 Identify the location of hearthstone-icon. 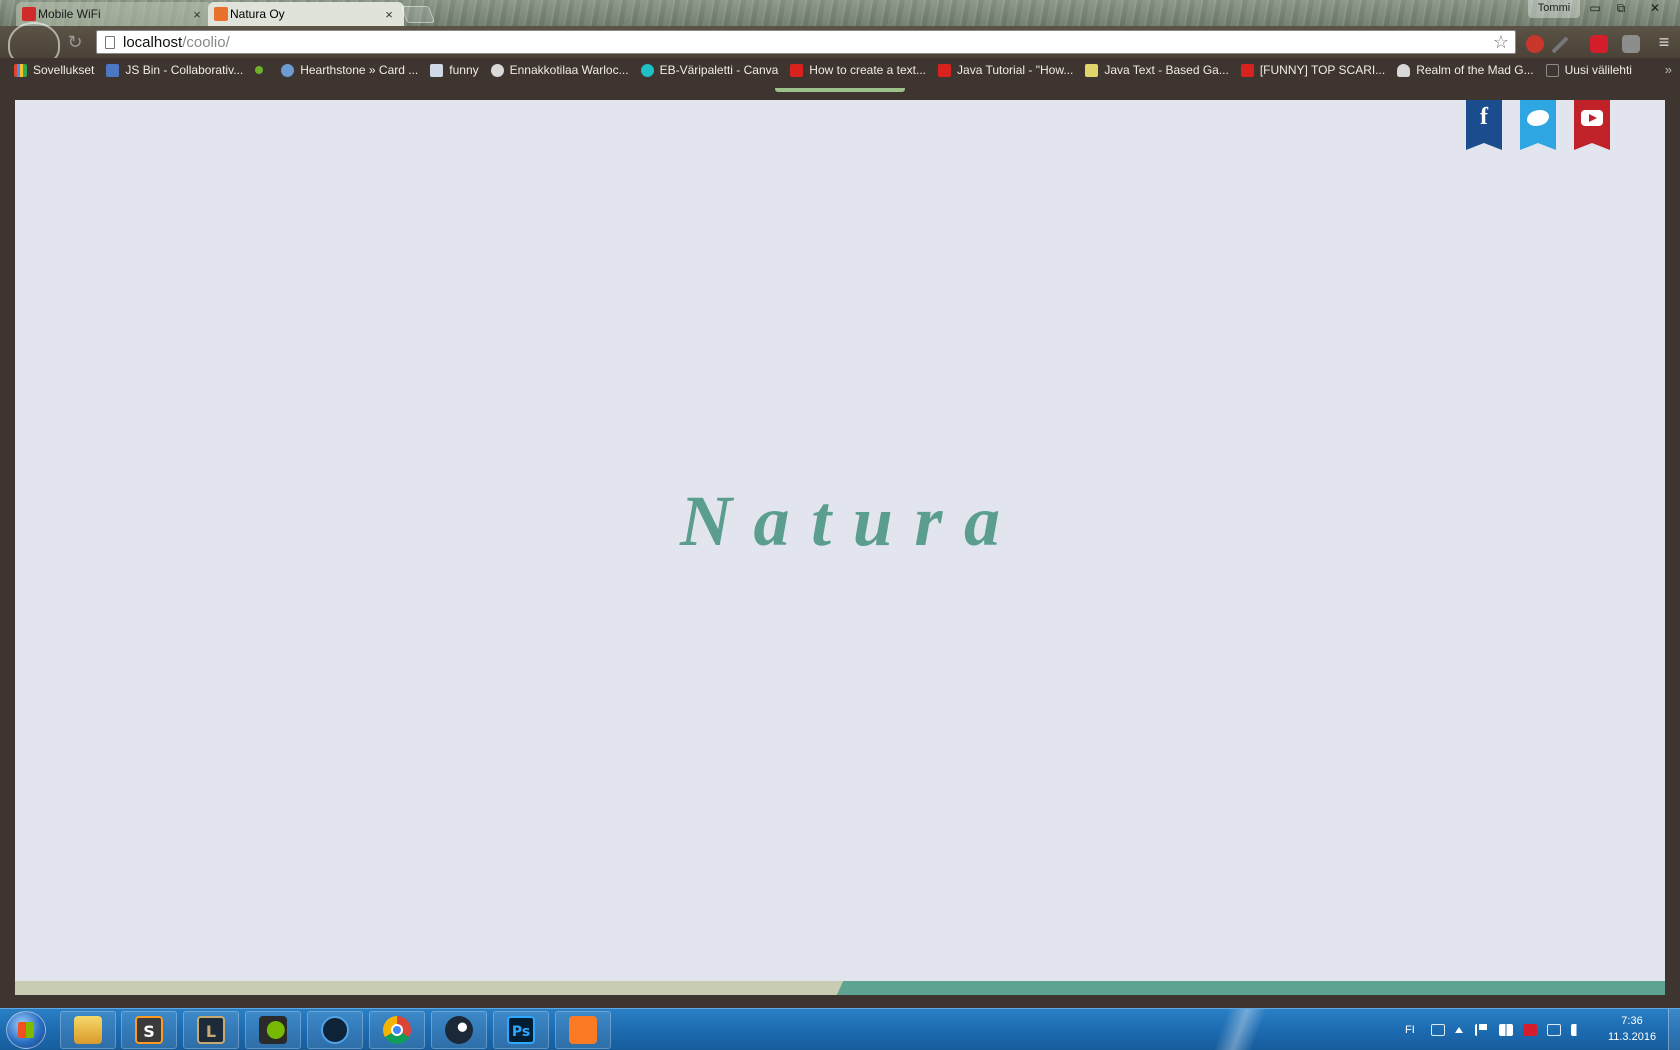
(288, 70).